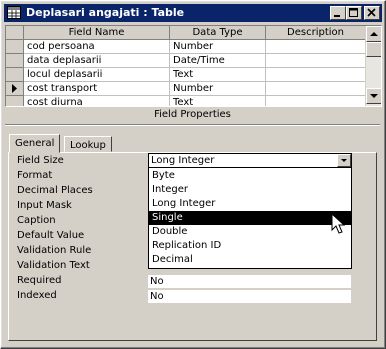 This screenshot has height=349, width=386. I want to click on default-value-label: Default Value, so click(51, 235).